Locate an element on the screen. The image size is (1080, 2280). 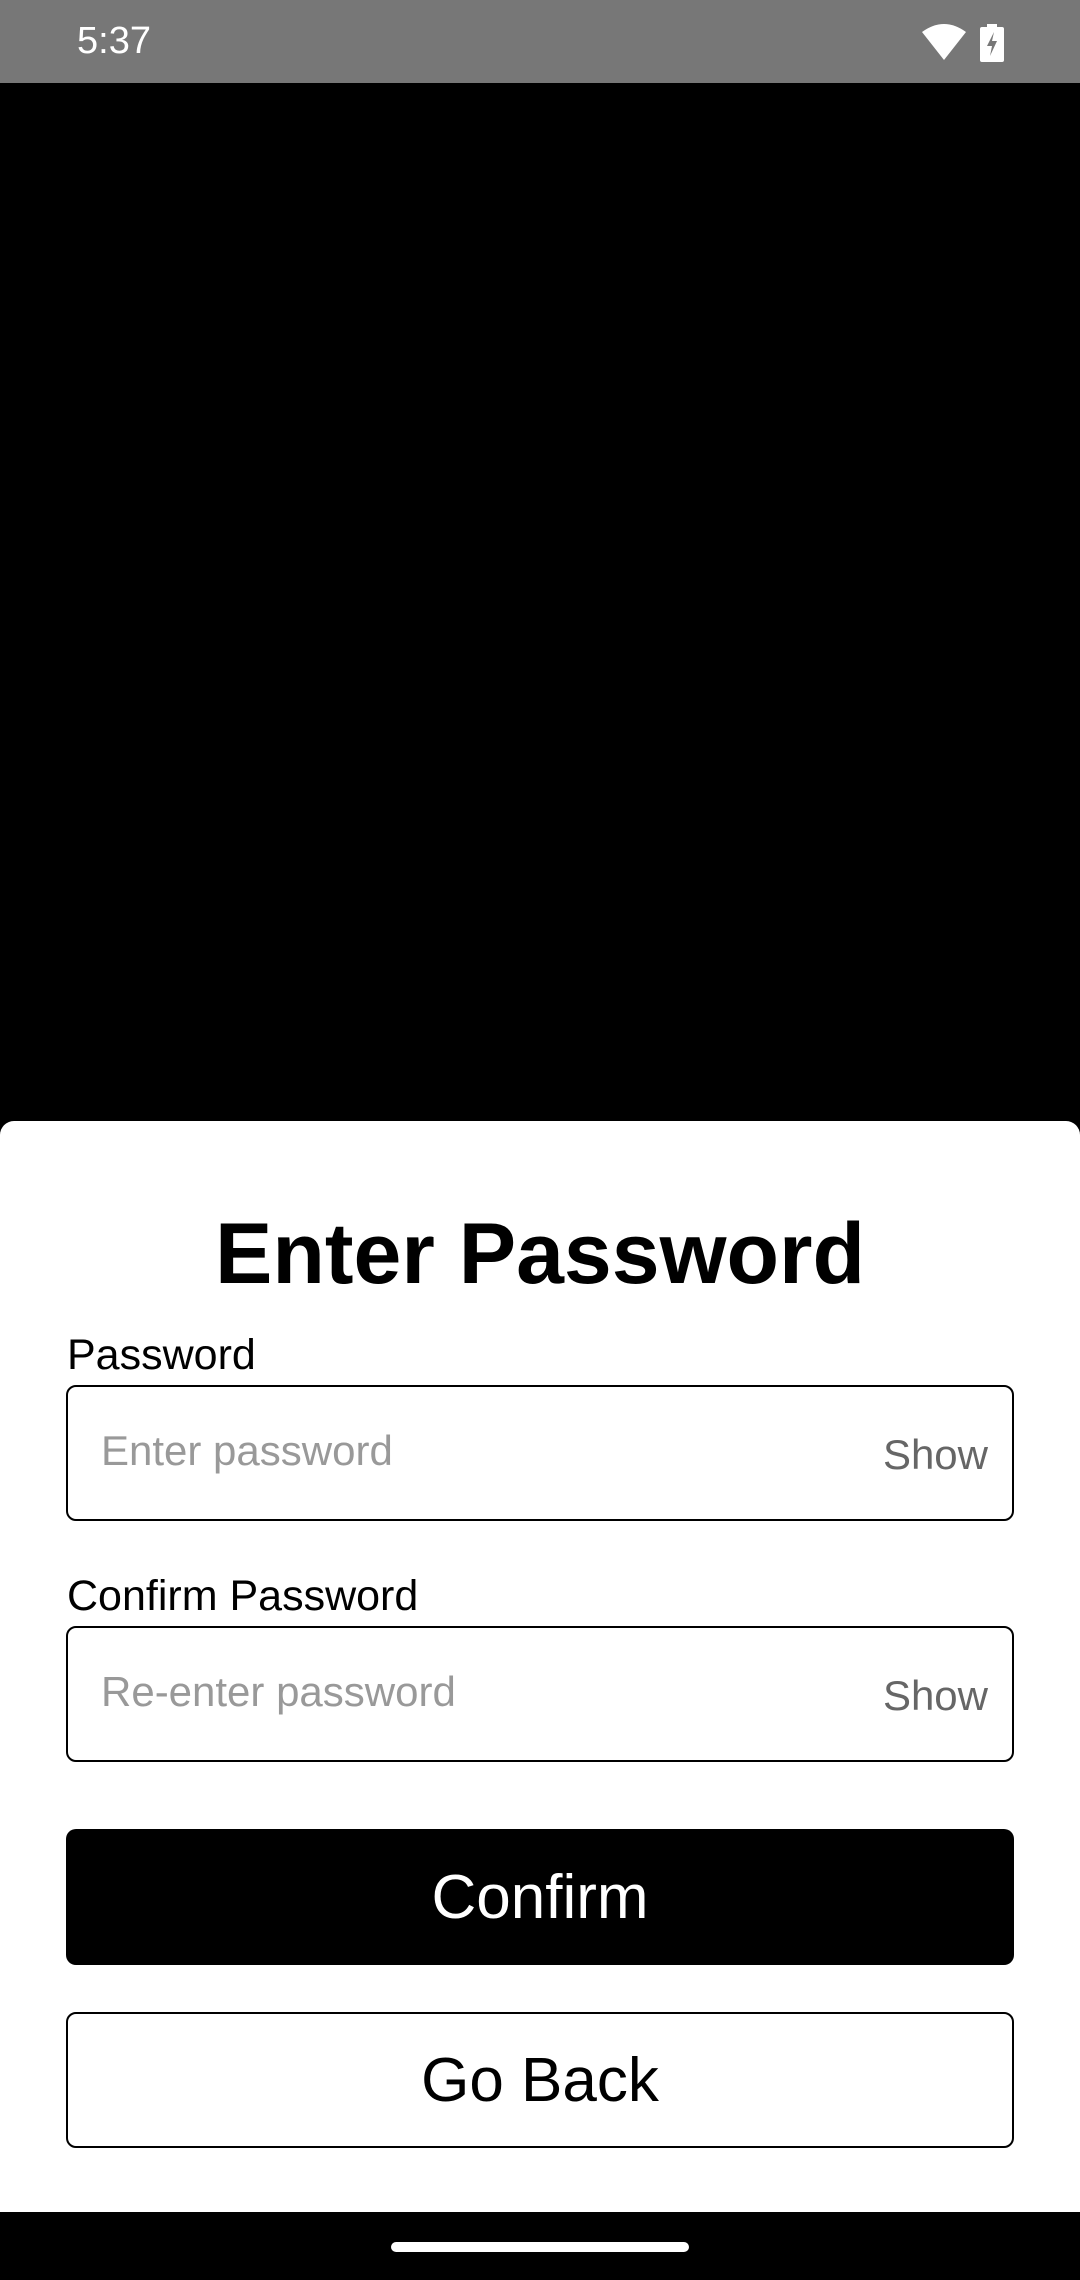
confirm-password-label: Confirm Password is located at coordinates (243, 1596).